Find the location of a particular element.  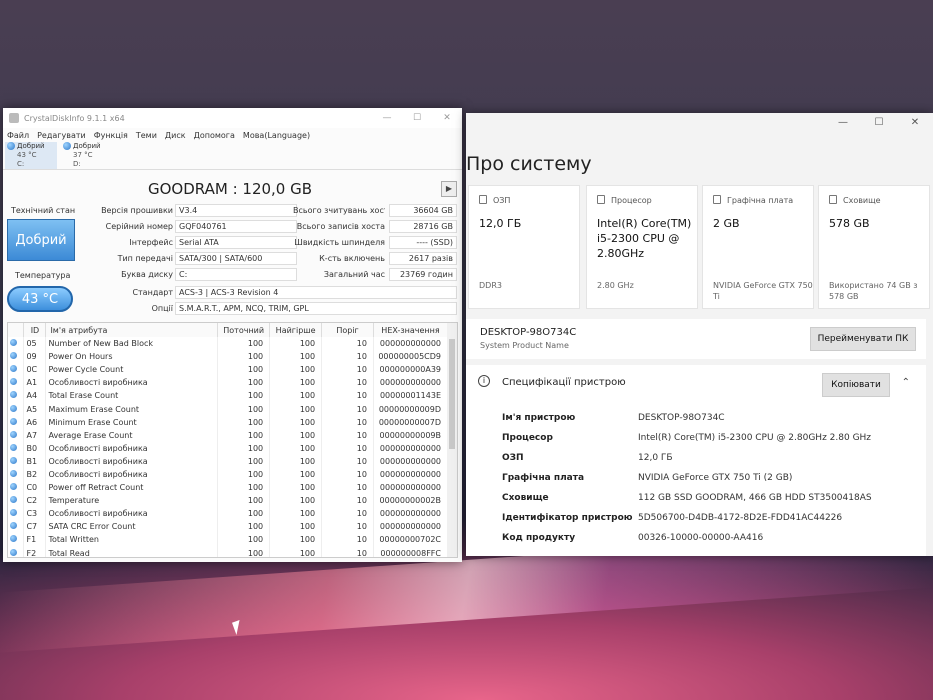

smart-scrollbar is located at coordinates (452, 440).